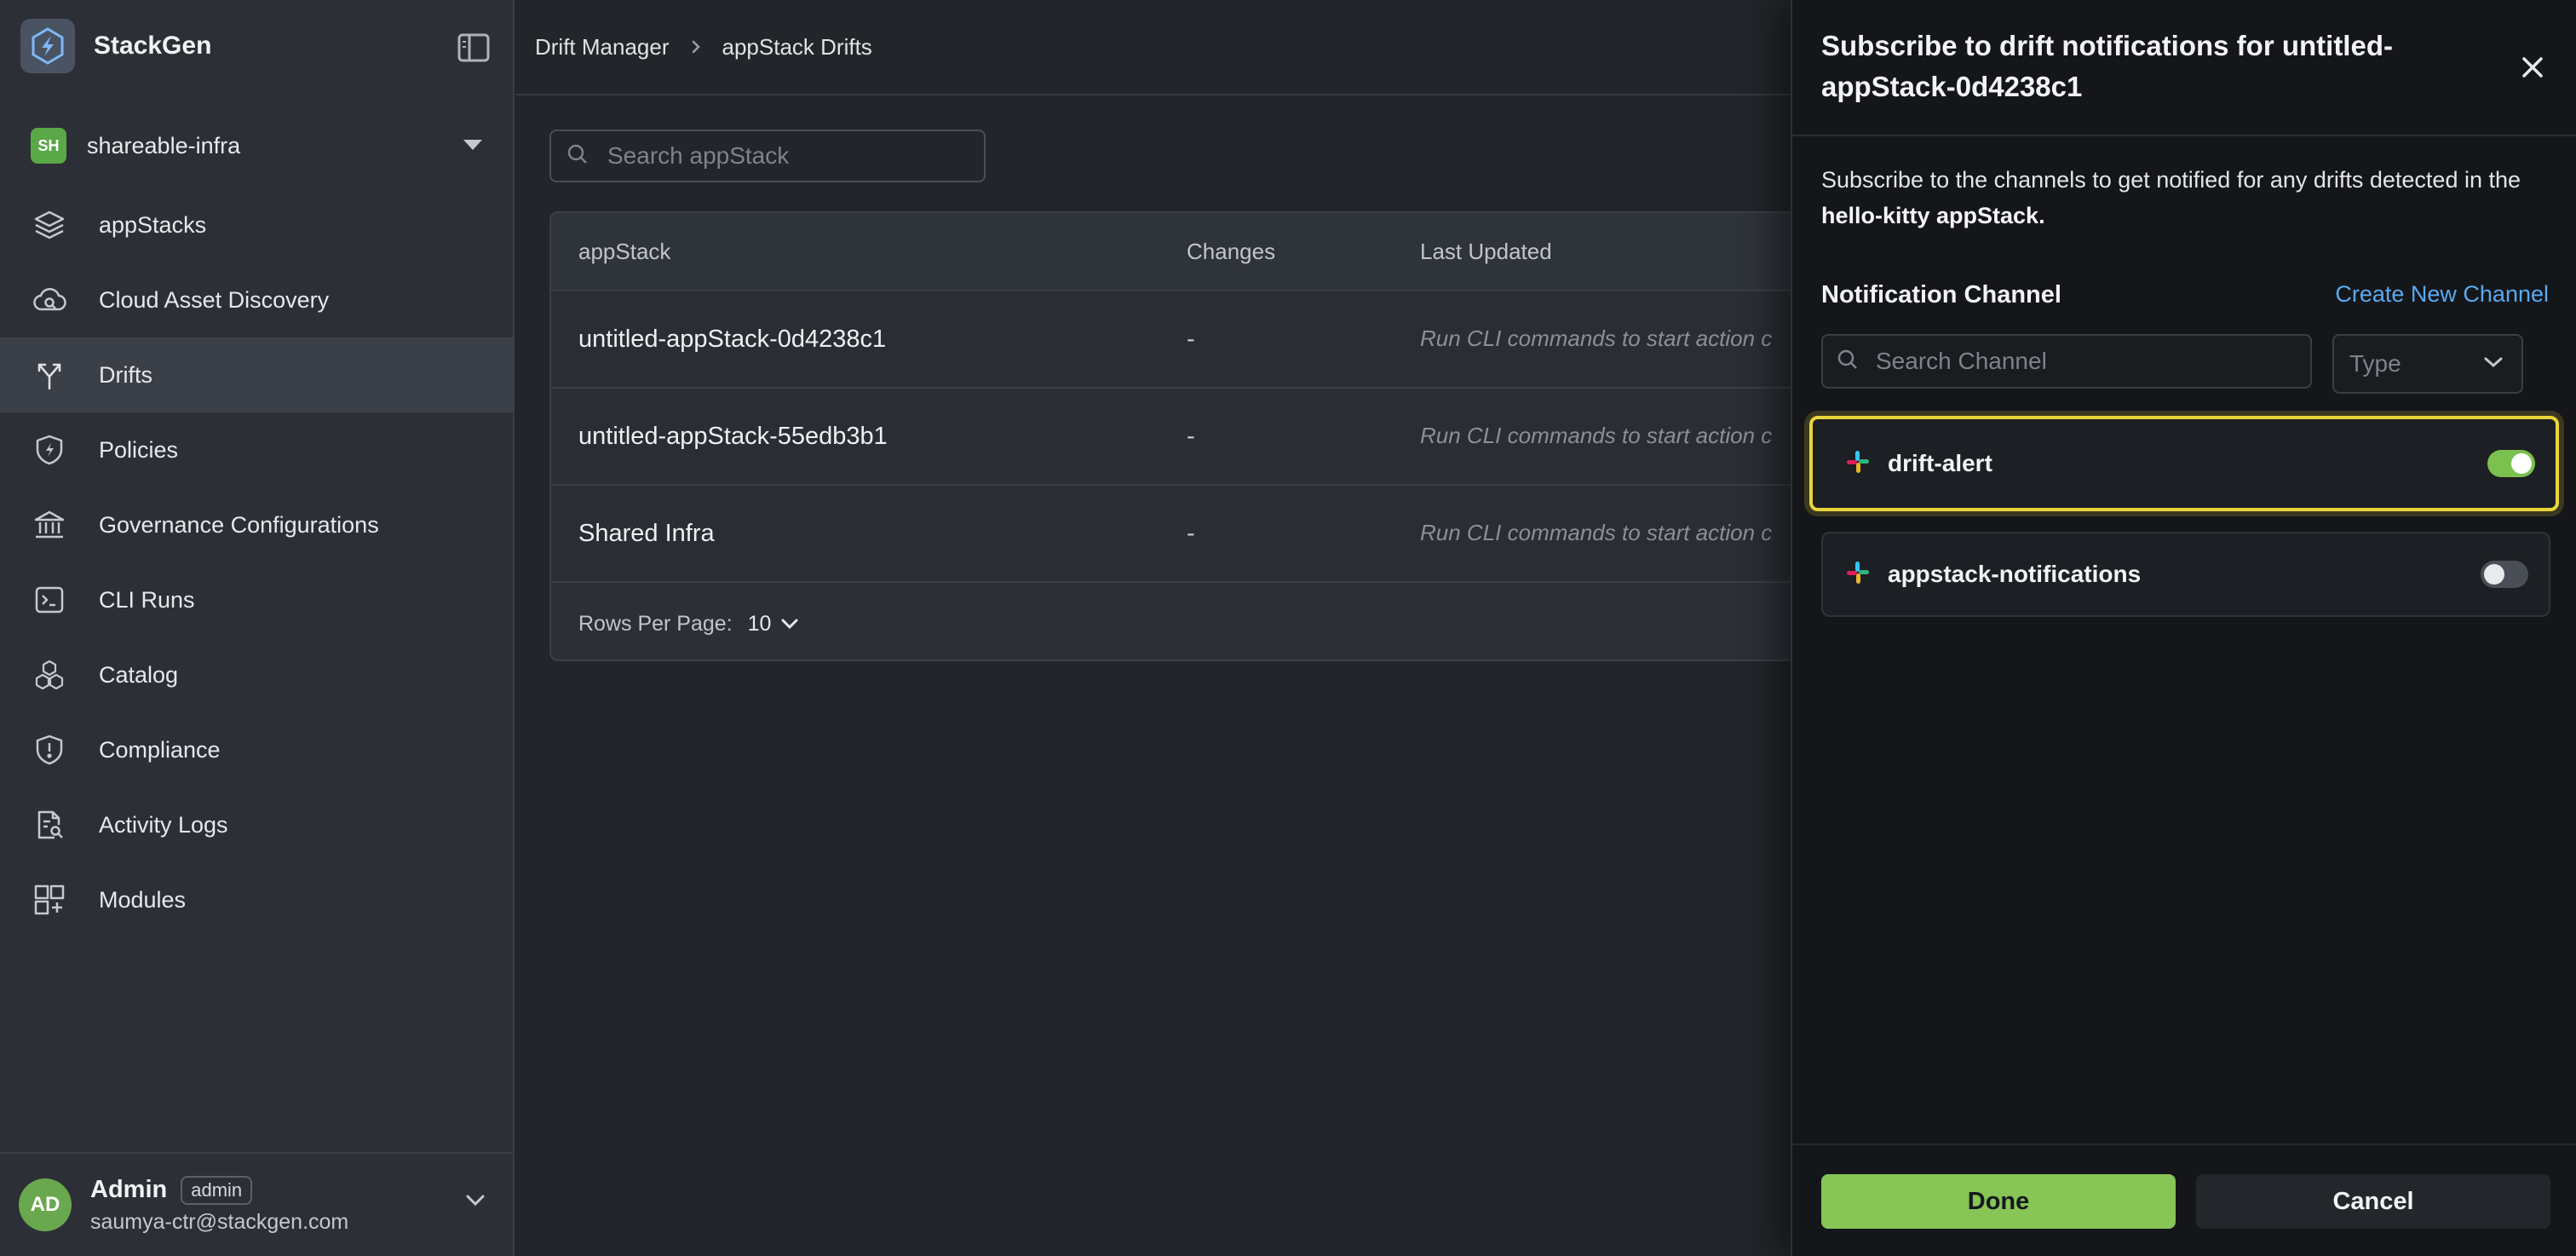 The height and width of the screenshot is (1256, 2576). I want to click on sidebar-item-label: Compliance, so click(160, 750).